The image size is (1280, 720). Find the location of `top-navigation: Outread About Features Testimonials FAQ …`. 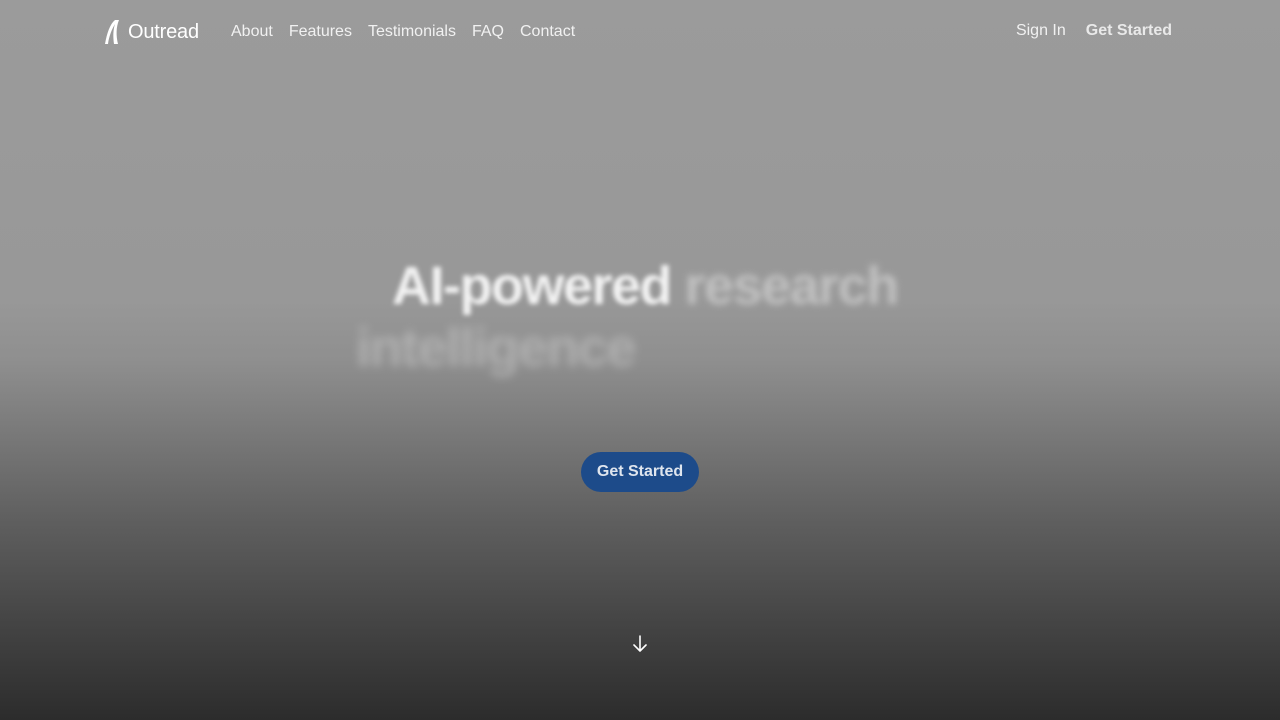

top-navigation: Outread About Features Testimonials FAQ … is located at coordinates (640, 32).